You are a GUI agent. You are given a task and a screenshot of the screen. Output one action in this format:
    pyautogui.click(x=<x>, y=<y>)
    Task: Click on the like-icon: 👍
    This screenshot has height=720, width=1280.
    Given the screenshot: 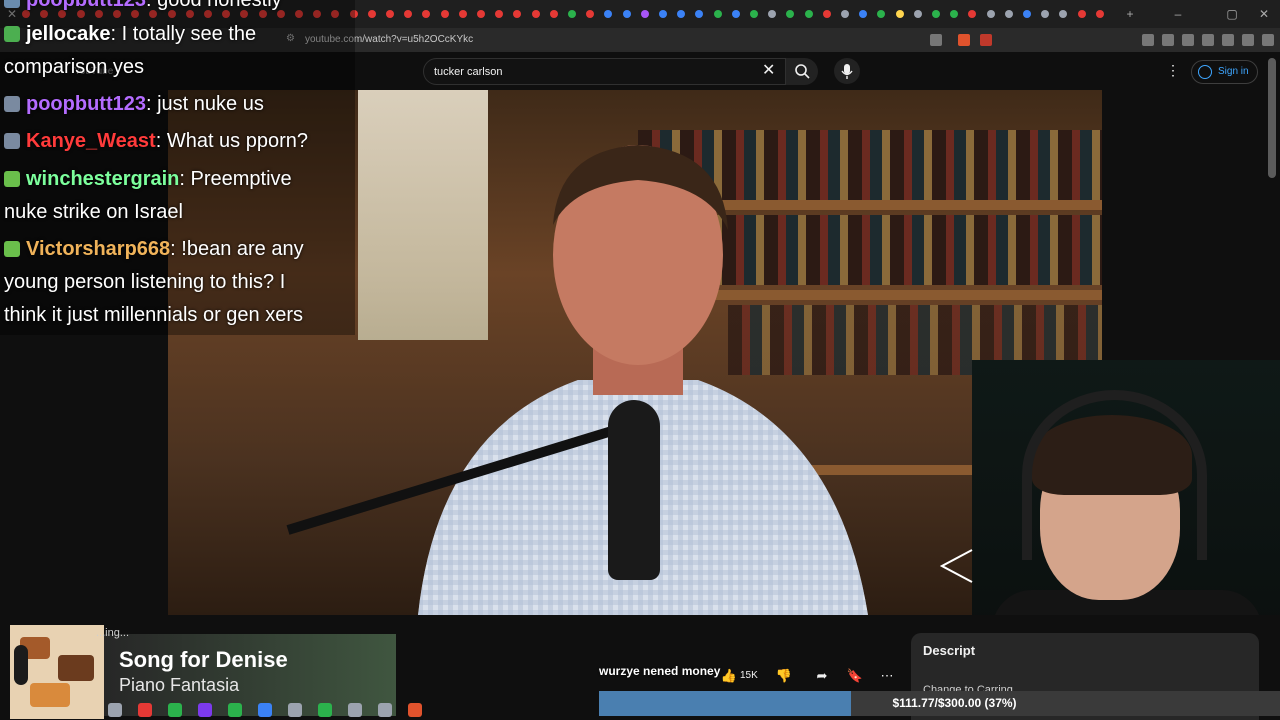 What is the action you would take?
    pyautogui.click(x=729, y=677)
    